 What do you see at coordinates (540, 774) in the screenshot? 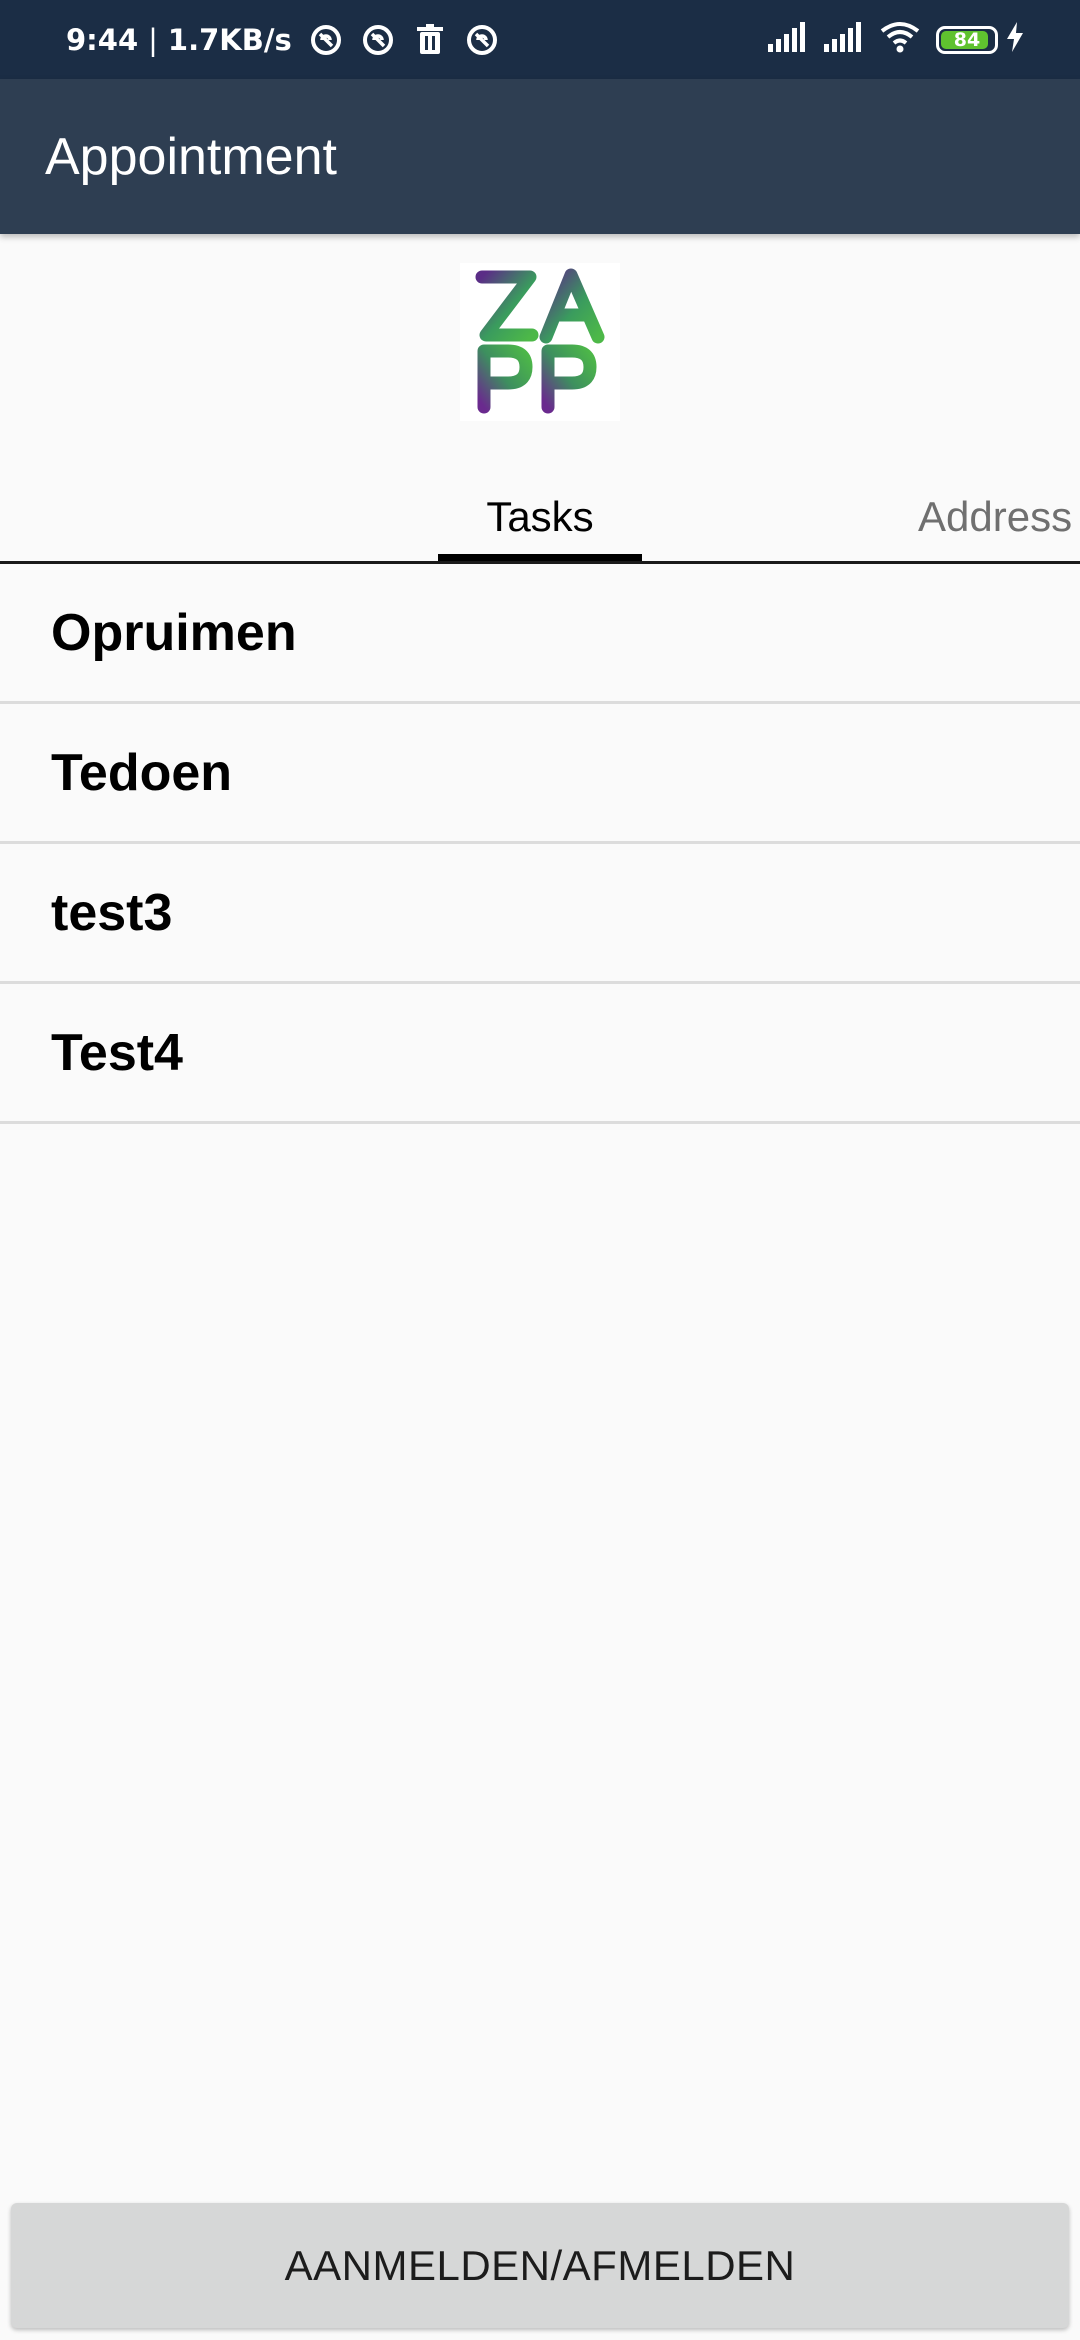
I see `list-item: Tedoen` at bounding box center [540, 774].